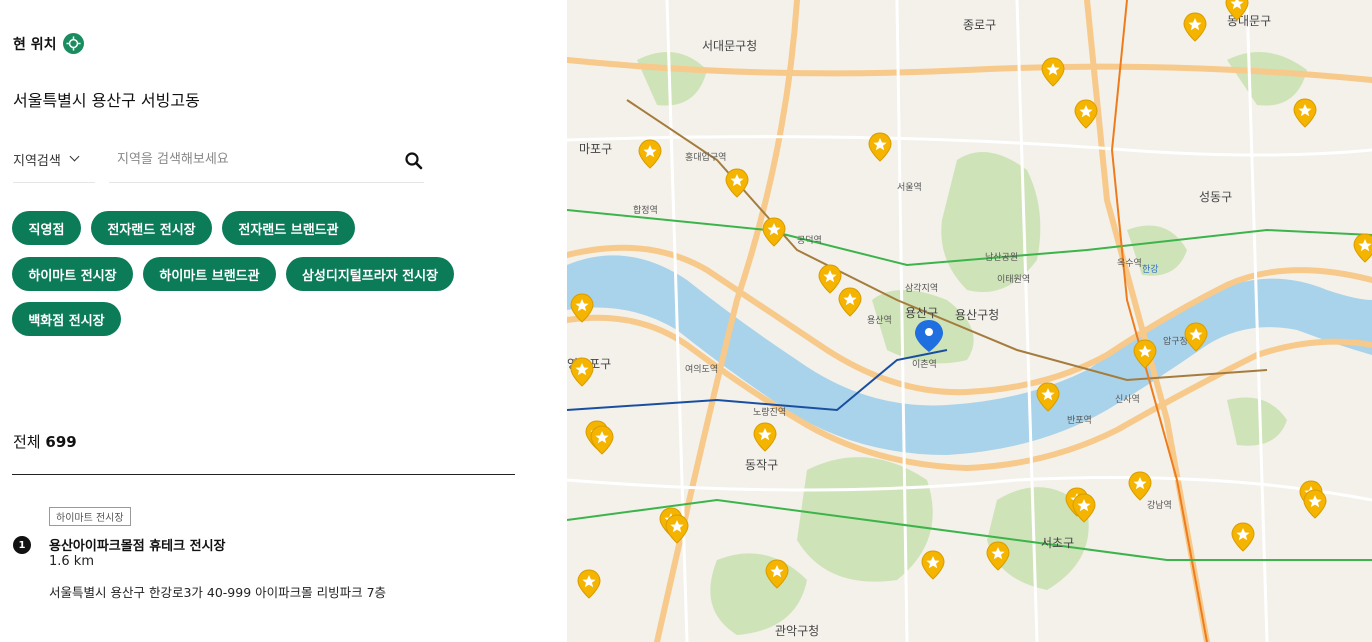 The image size is (1372, 642). Describe the element at coordinates (90, 516) in the screenshot. I see `store-type-badge: 하이마트 전시장` at that location.